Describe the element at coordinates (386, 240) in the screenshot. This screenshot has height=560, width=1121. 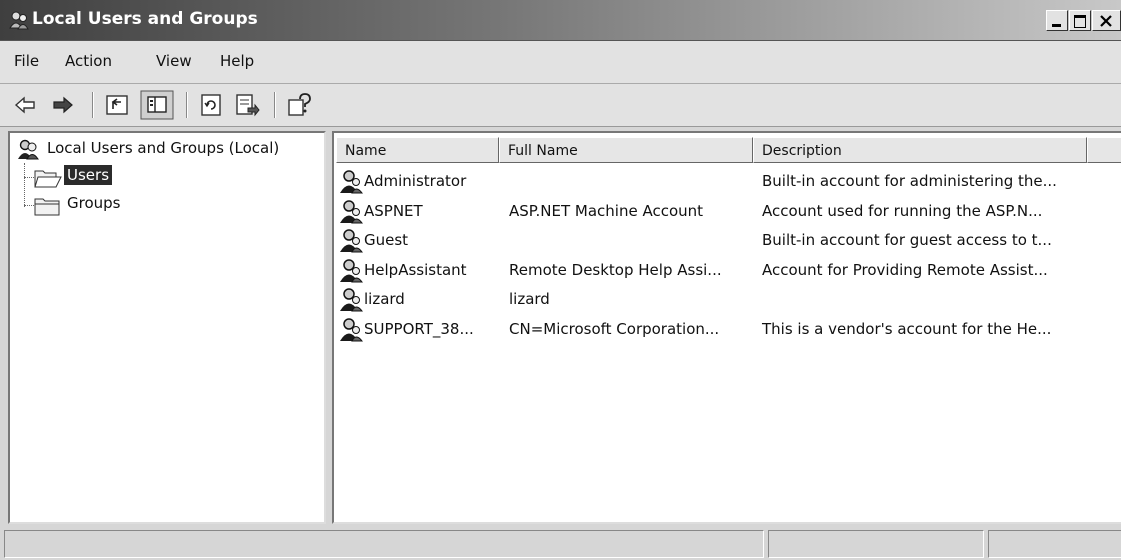
I see `cell-name: Guest` at that location.